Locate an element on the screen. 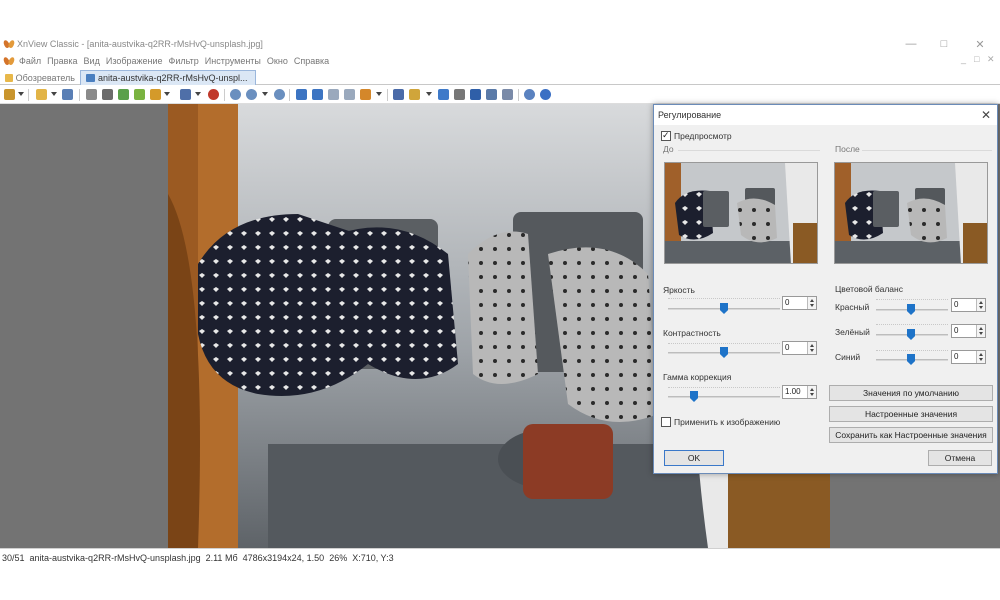  mdi-minimize-button: _ is located at coordinates (963, 59).